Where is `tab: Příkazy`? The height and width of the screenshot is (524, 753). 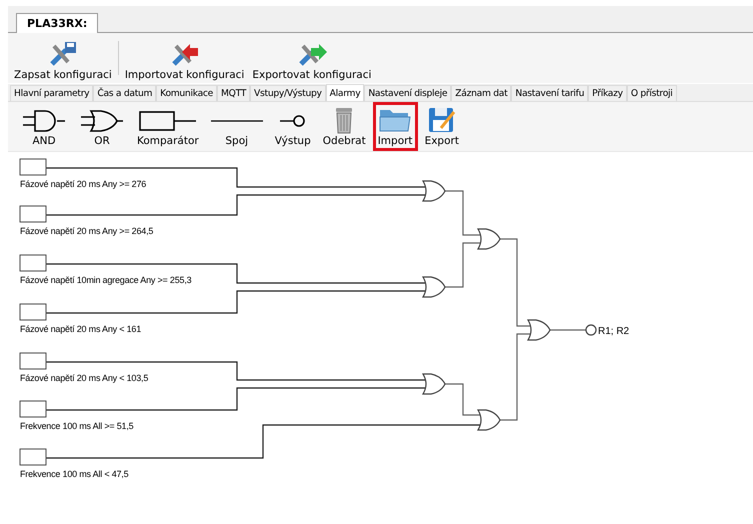 tab: Příkazy is located at coordinates (607, 93).